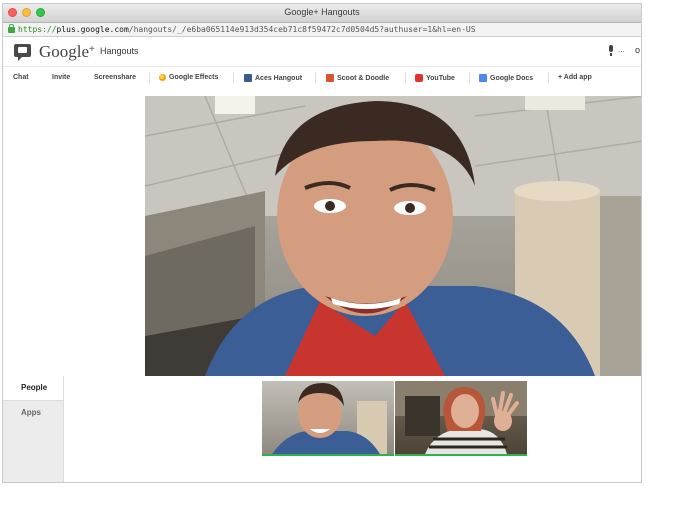 The height and width of the screenshot is (523, 700). I want to click on participant-filmstrip, so click(394, 418).